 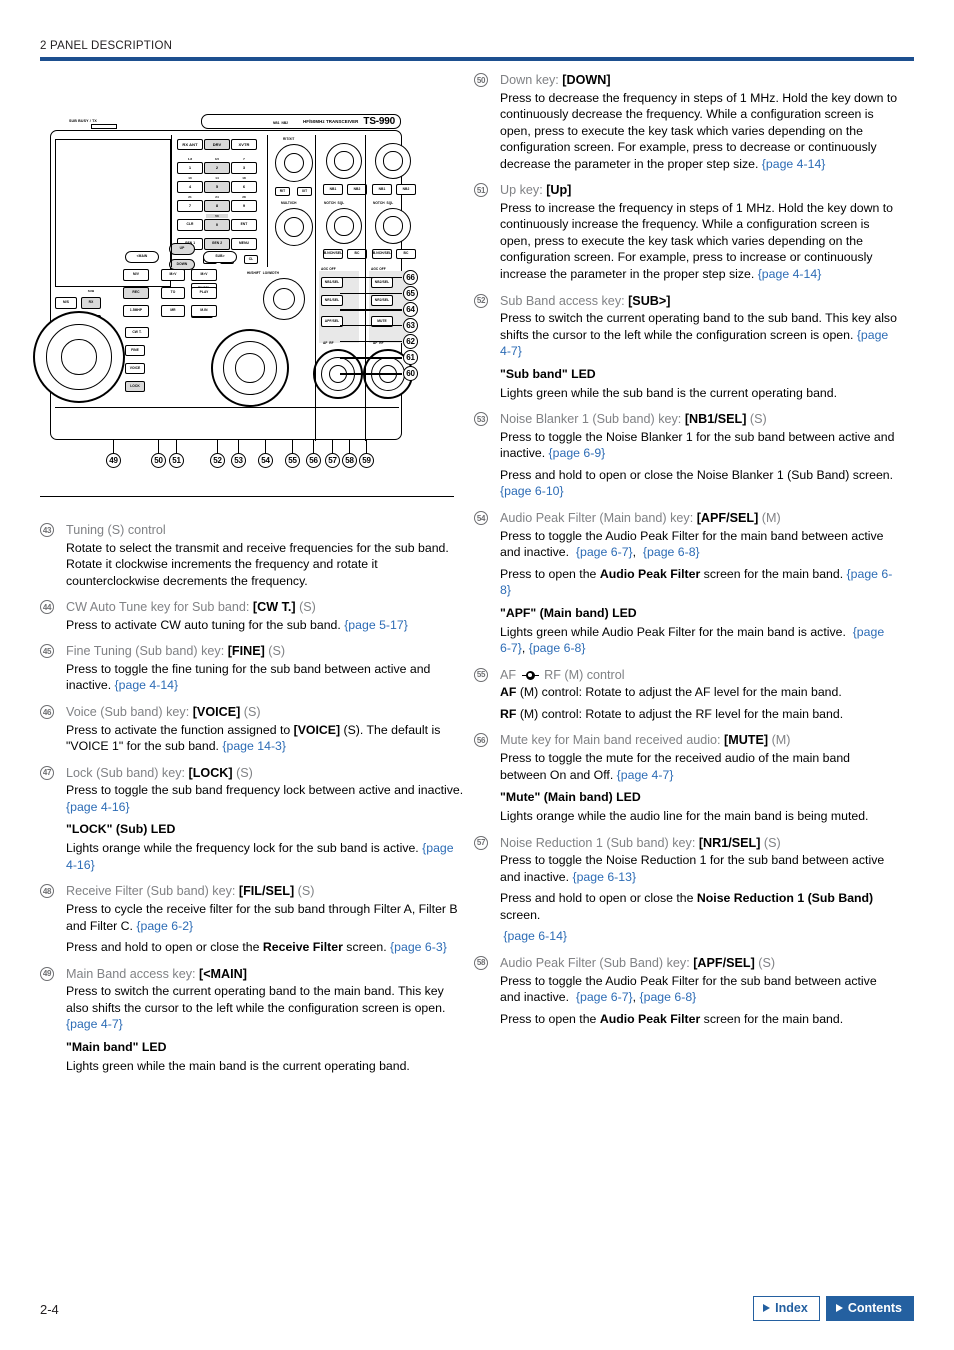 What do you see at coordinates (289, 139) in the screenshot?
I see `rit-xit-label: RIT/XIT` at bounding box center [289, 139].